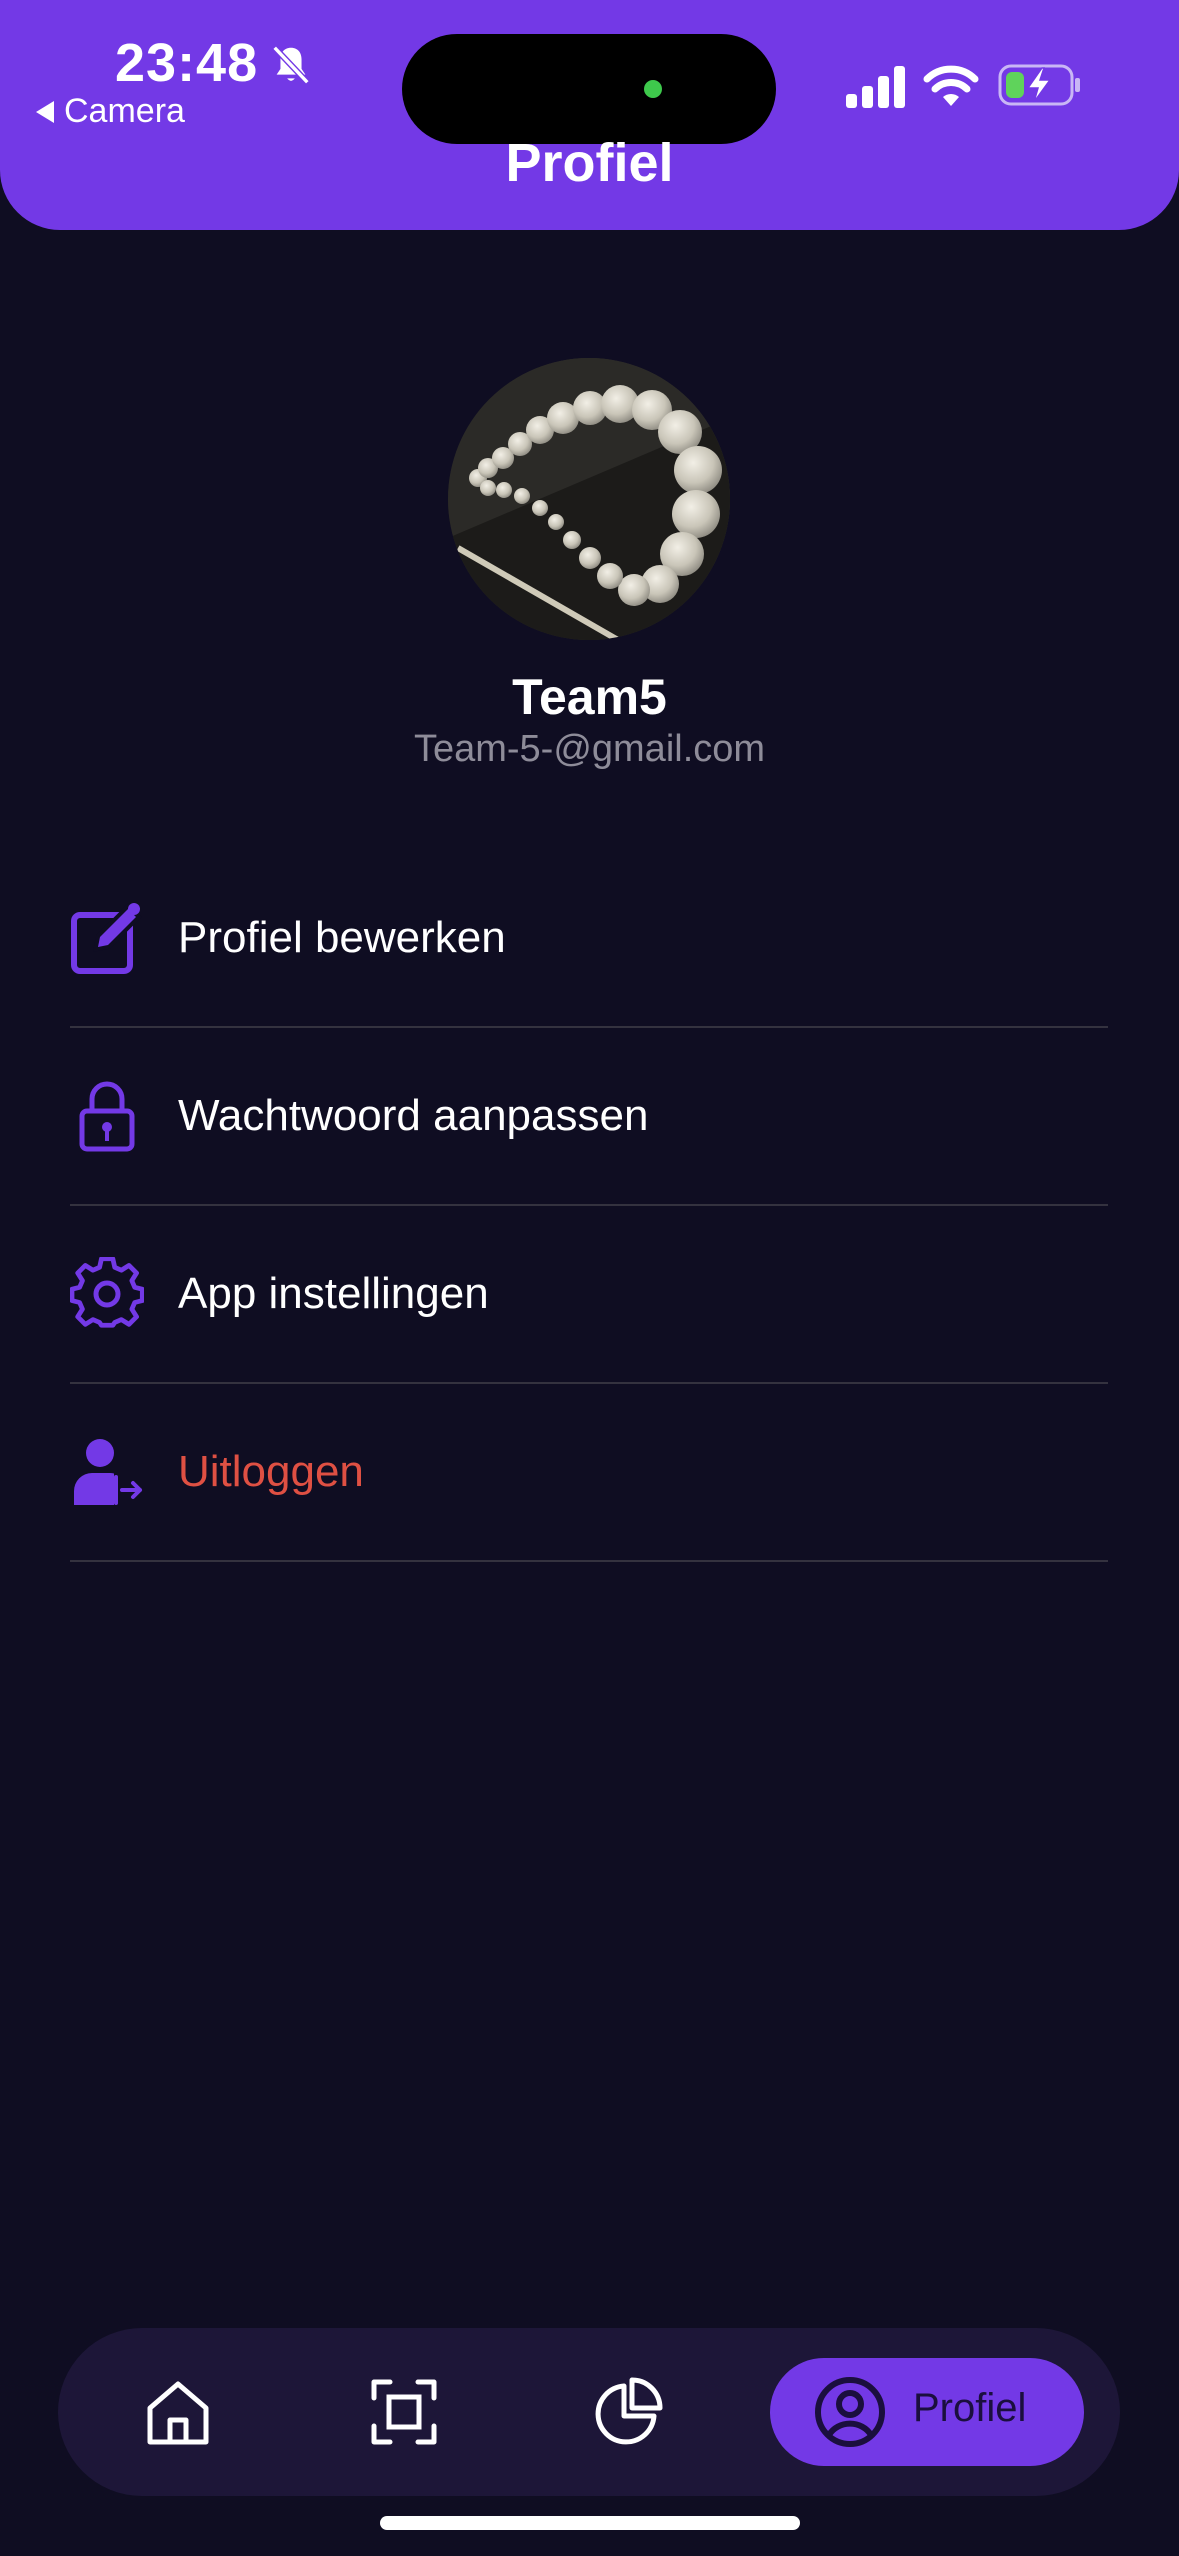  I want to click on nav-home-button, so click(178, 2412).